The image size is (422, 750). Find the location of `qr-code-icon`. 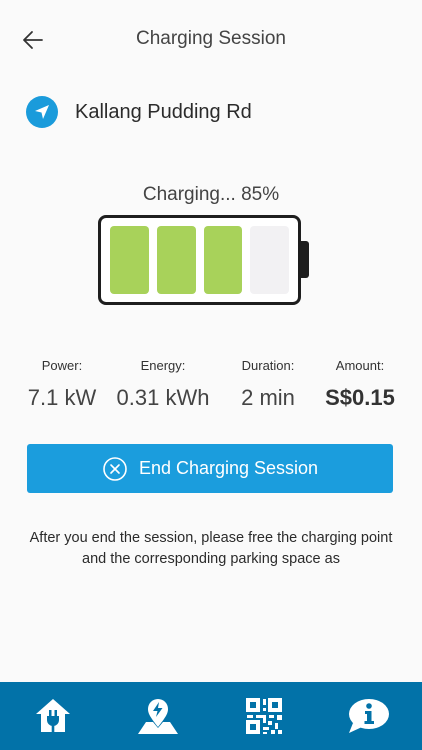

qr-code-icon is located at coordinates (263, 716).